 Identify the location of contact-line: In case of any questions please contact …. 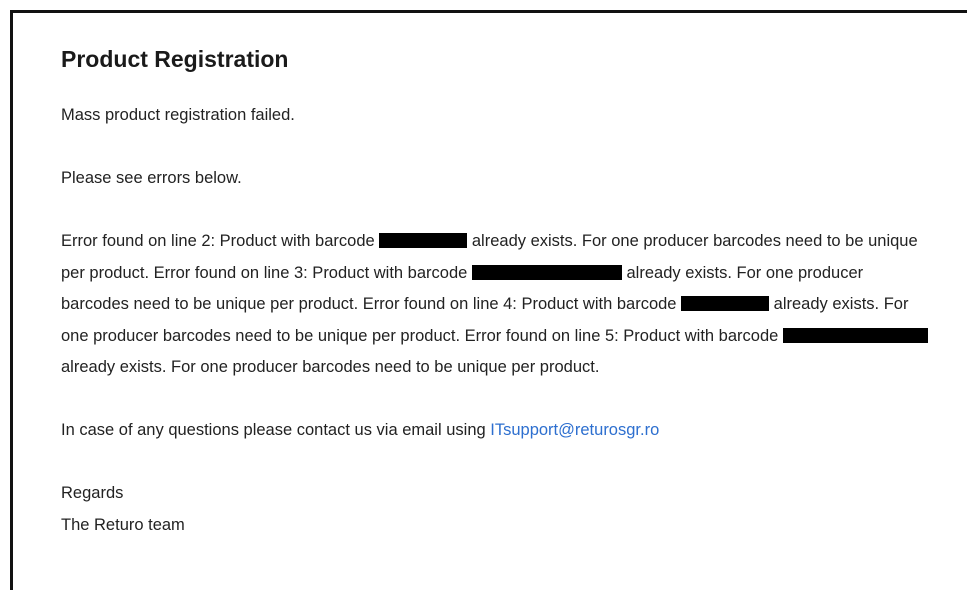
(496, 431).